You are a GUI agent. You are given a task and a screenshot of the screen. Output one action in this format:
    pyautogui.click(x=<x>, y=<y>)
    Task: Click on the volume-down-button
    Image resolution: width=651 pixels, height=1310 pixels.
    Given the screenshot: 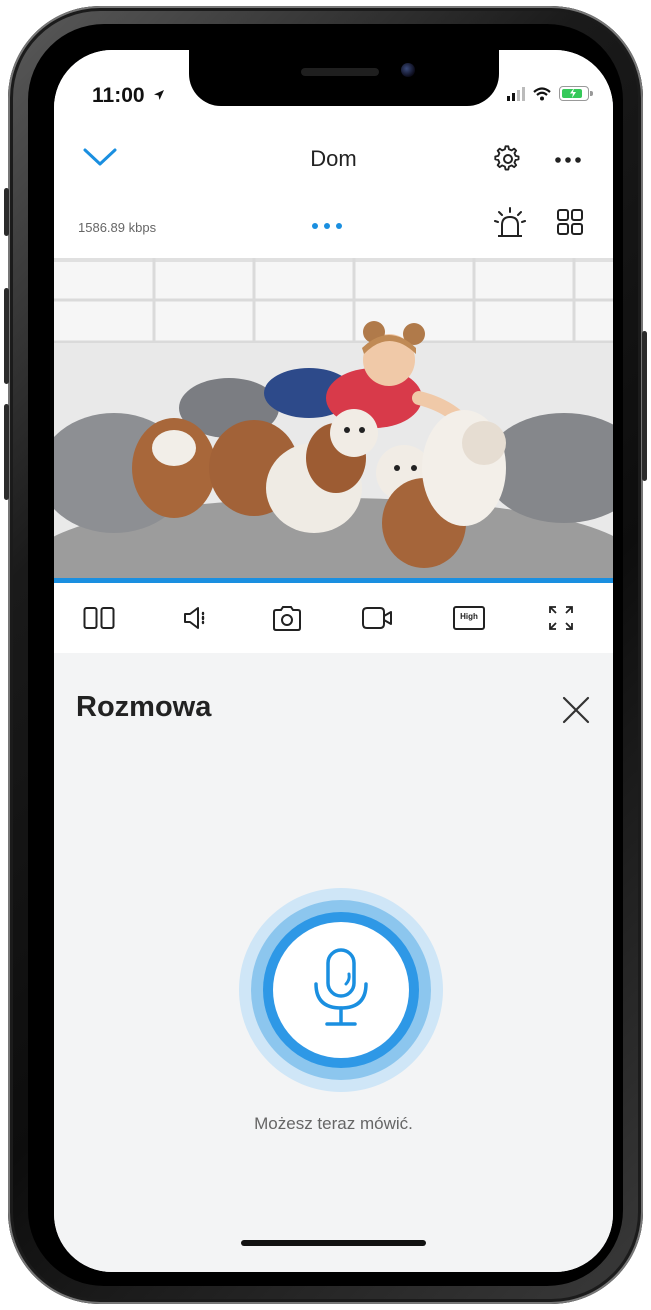 What is the action you would take?
    pyautogui.click(x=6, y=452)
    